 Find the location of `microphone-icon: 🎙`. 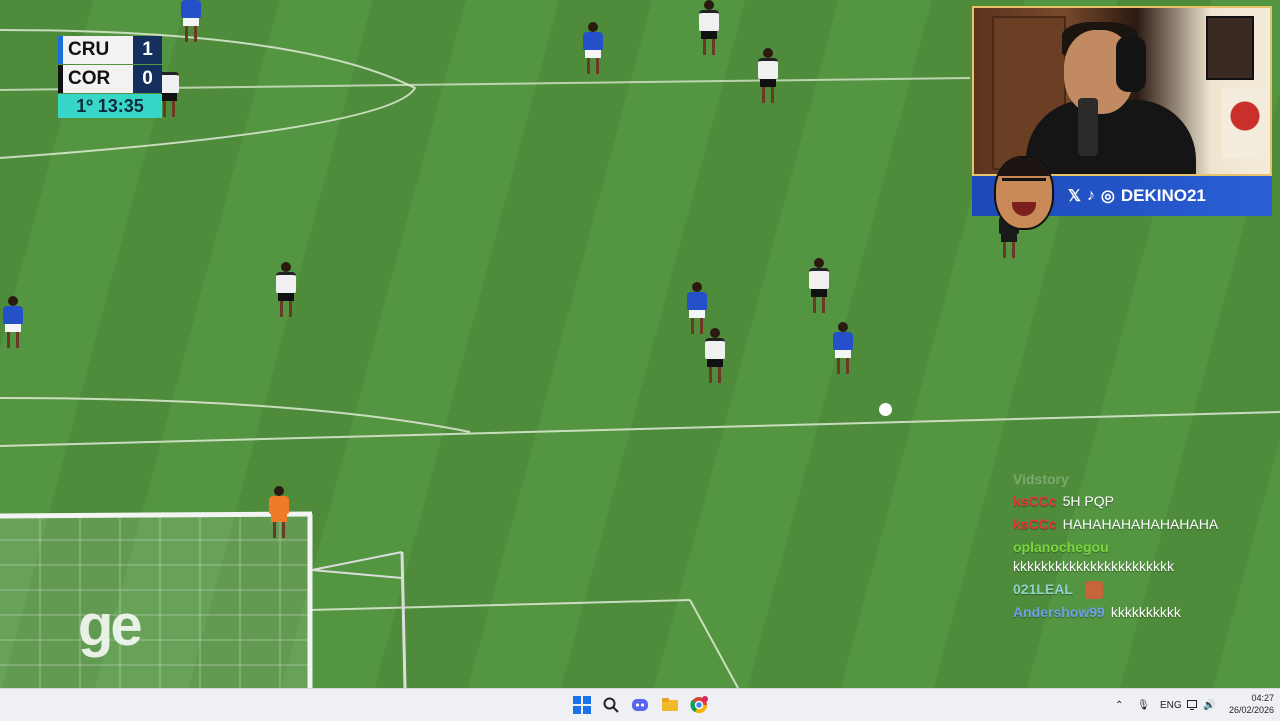

microphone-icon: 🎙 is located at coordinates (1143, 705).